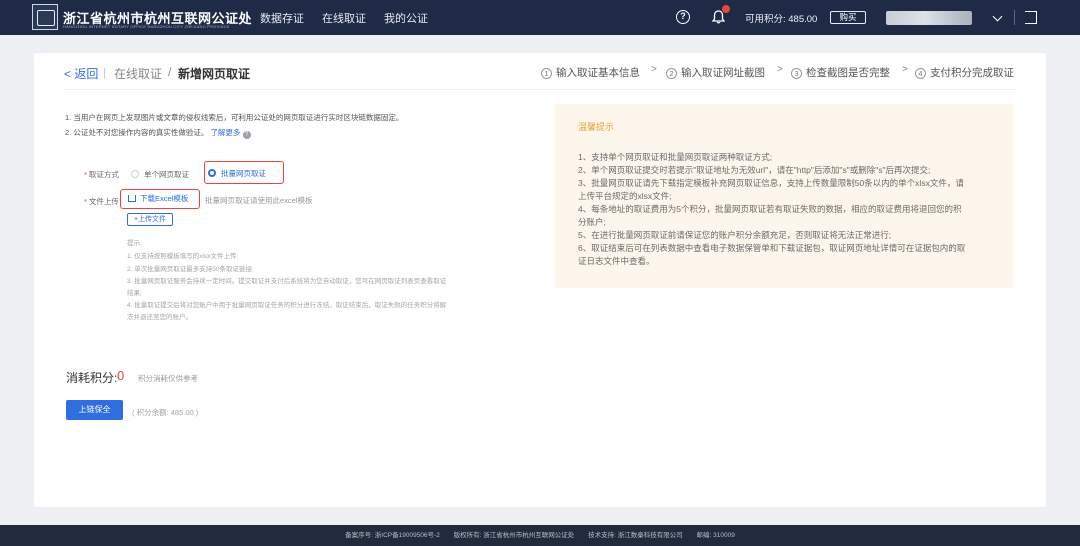 This screenshot has width=1080, height=546. I want to click on upload-file-button: +上传文件, so click(150, 219).